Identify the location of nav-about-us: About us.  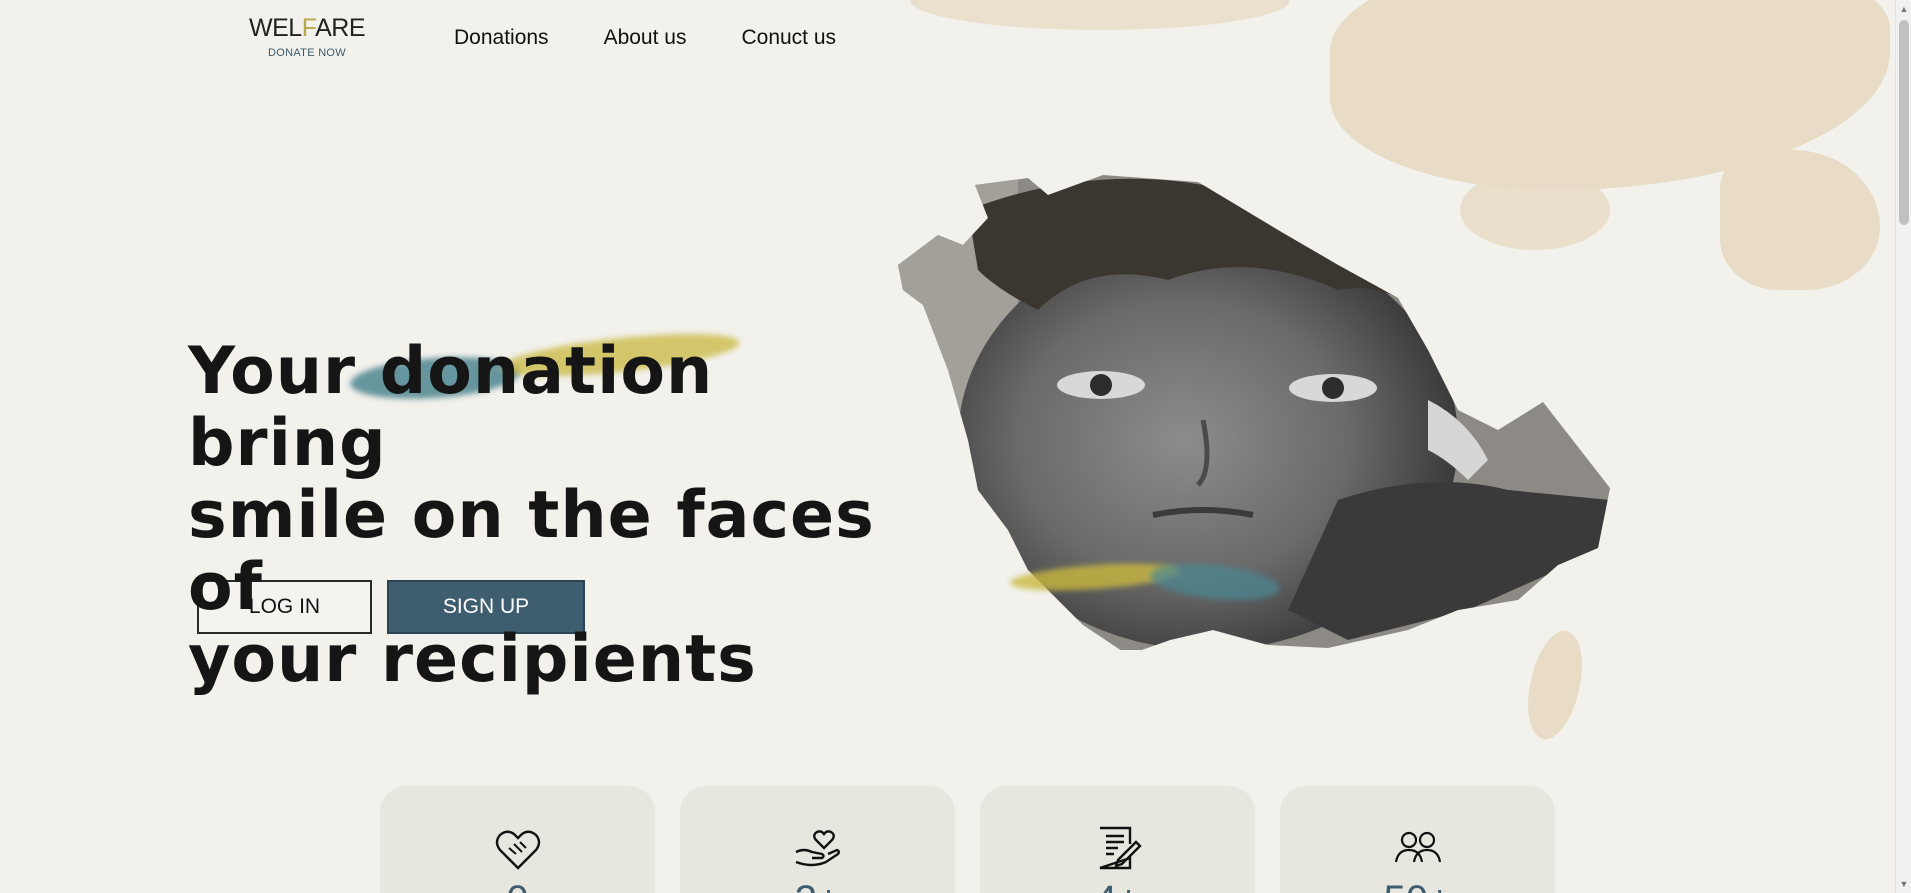
(645, 38).